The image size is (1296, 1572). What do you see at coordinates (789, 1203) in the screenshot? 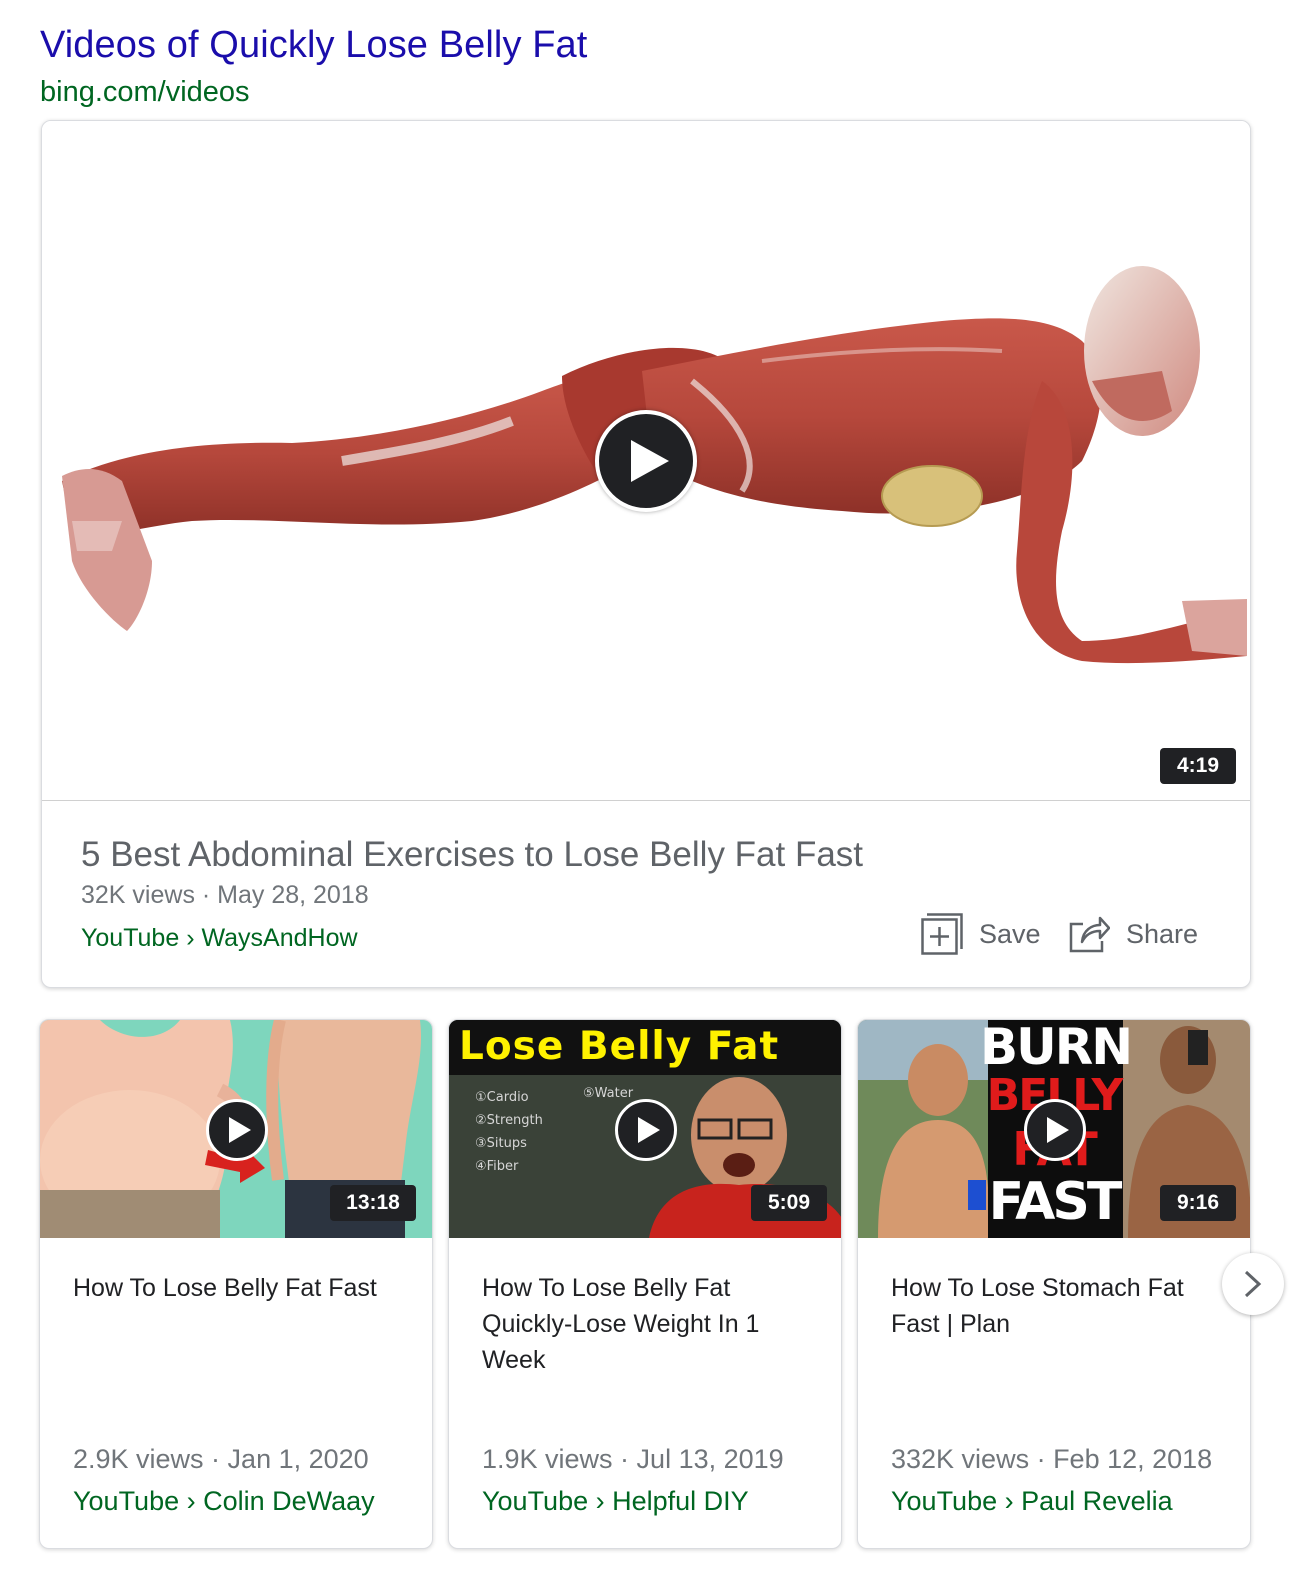
I see `duration-badge: 5:09` at bounding box center [789, 1203].